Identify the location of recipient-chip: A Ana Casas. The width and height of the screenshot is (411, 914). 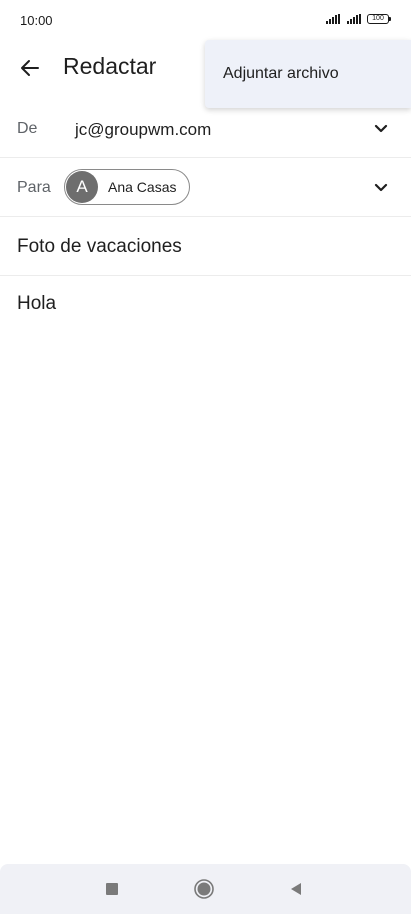
(127, 187).